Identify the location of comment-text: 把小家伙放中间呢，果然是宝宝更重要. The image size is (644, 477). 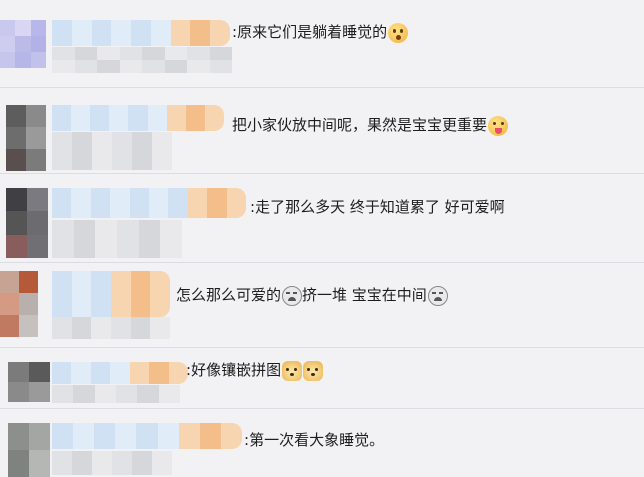
(370, 125).